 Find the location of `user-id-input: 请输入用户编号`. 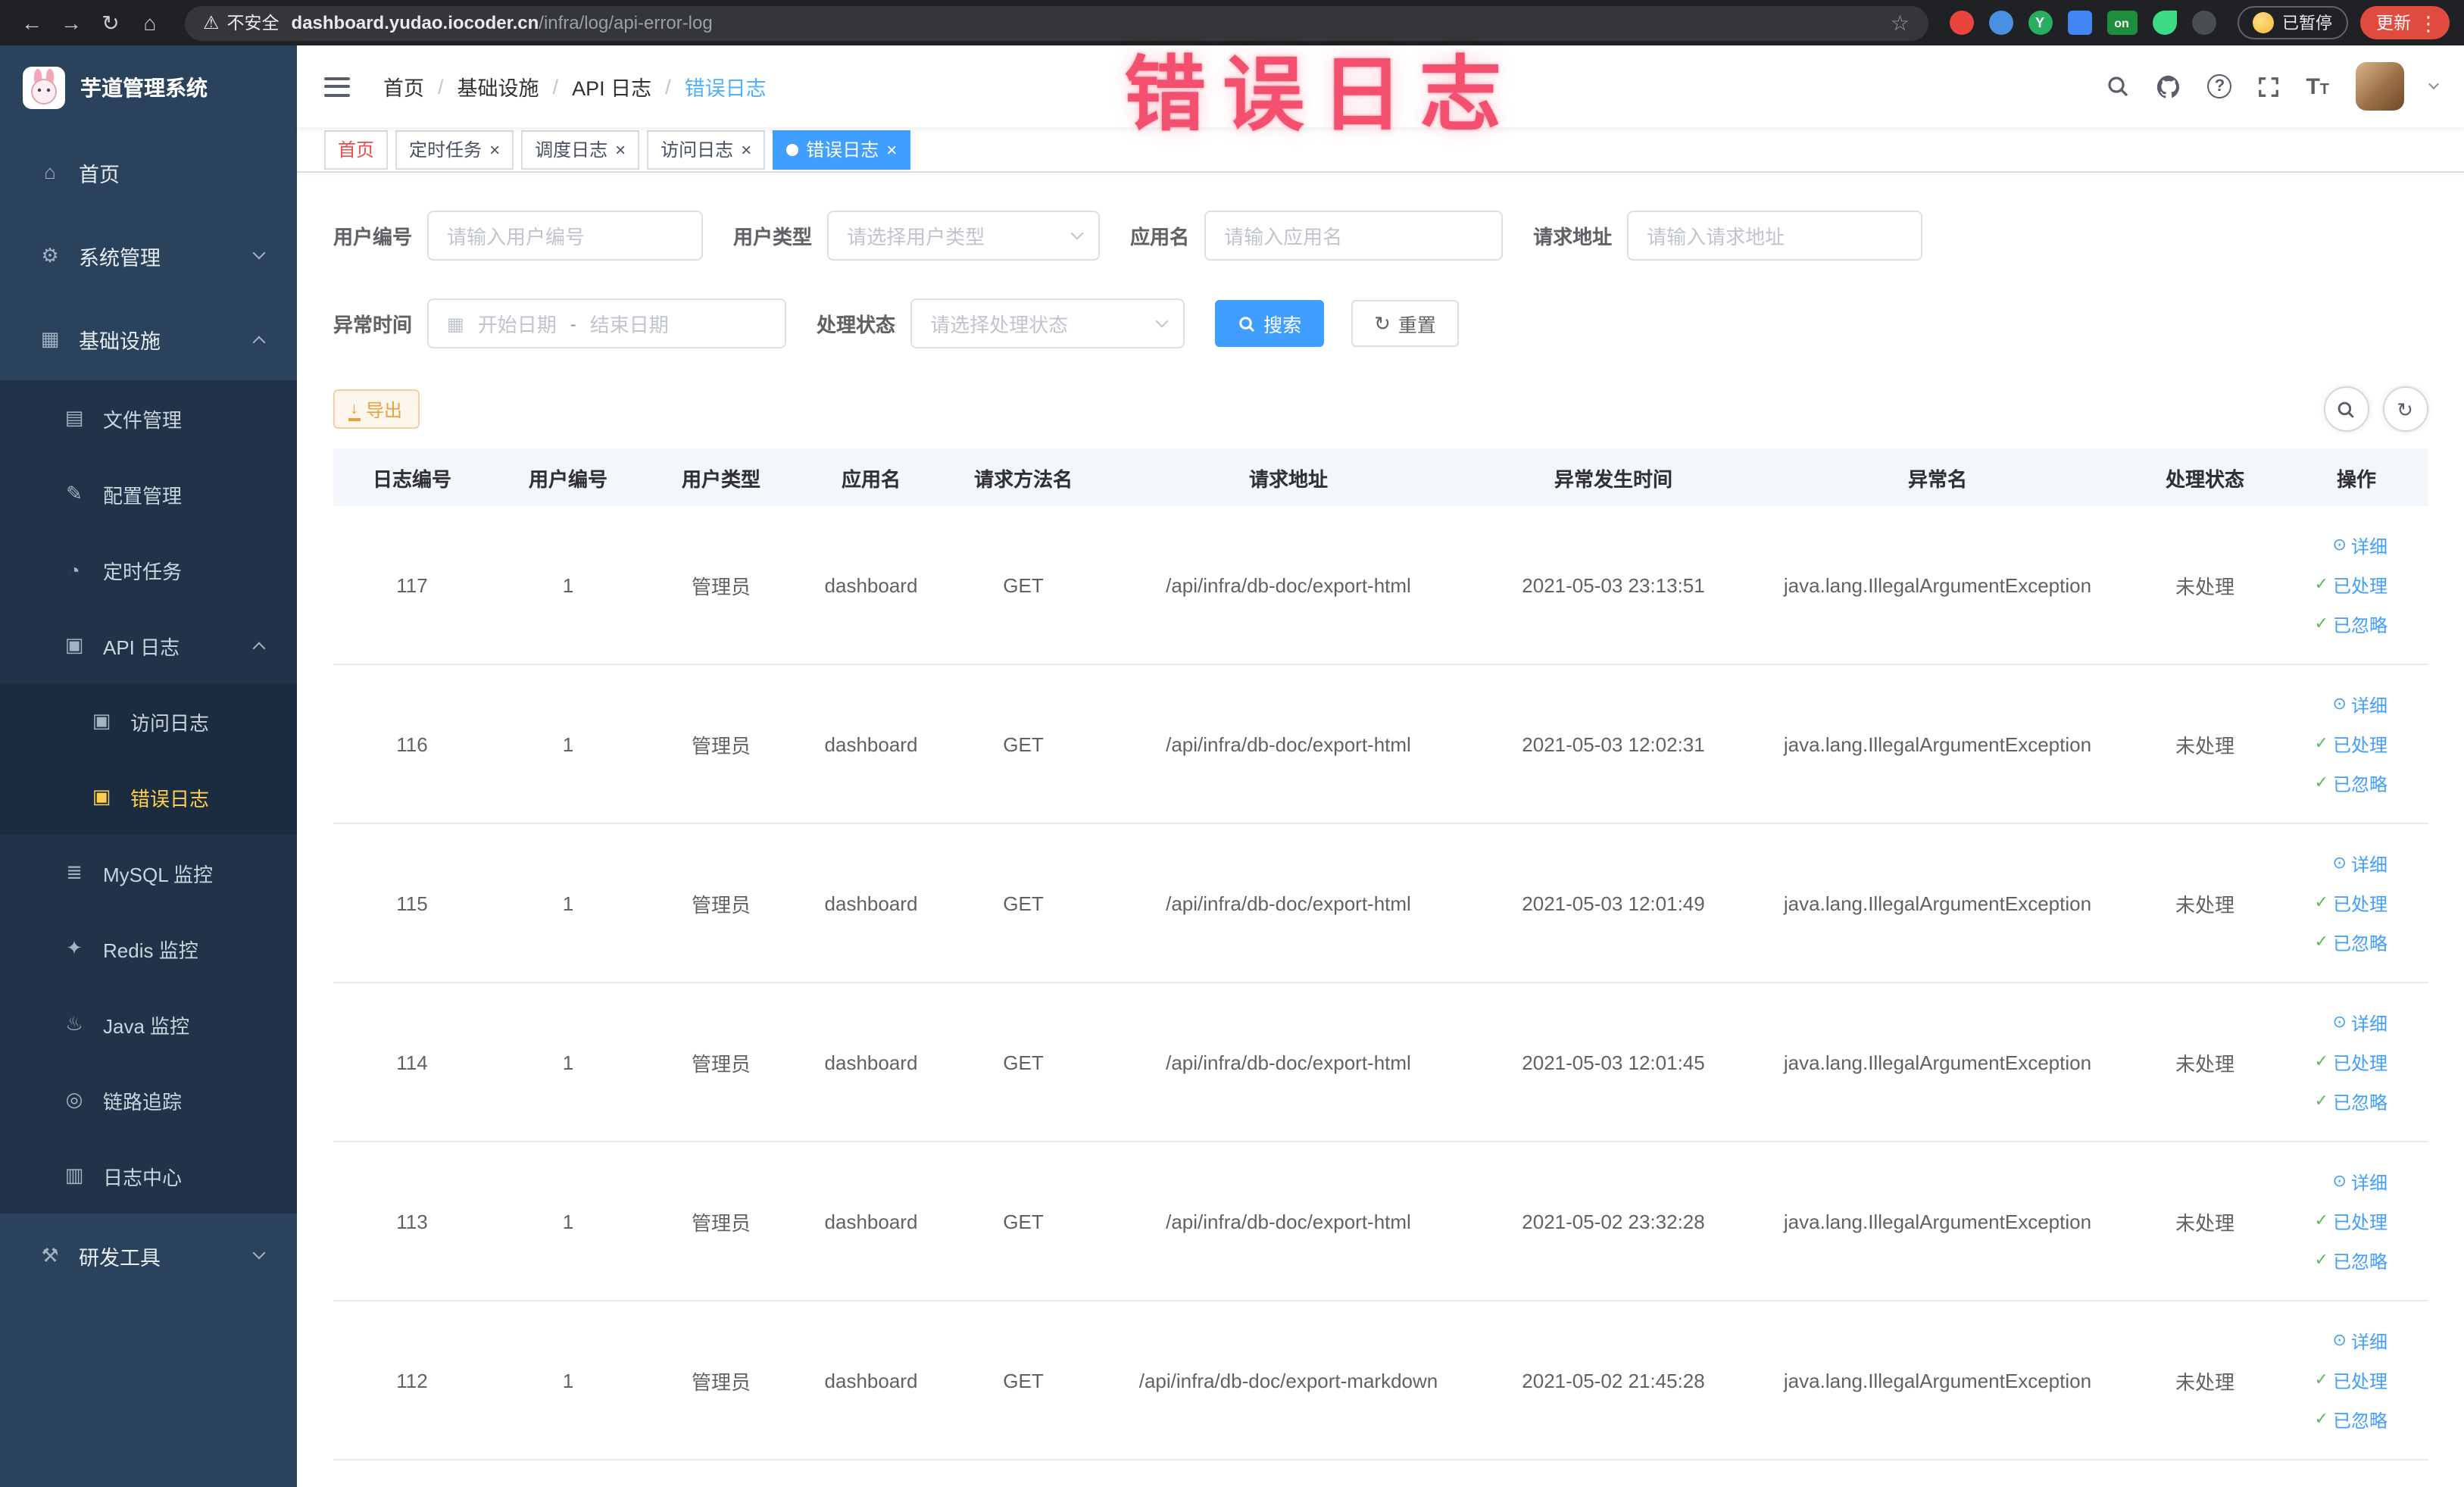

user-id-input: 请输入用户编号 is located at coordinates (565, 236).